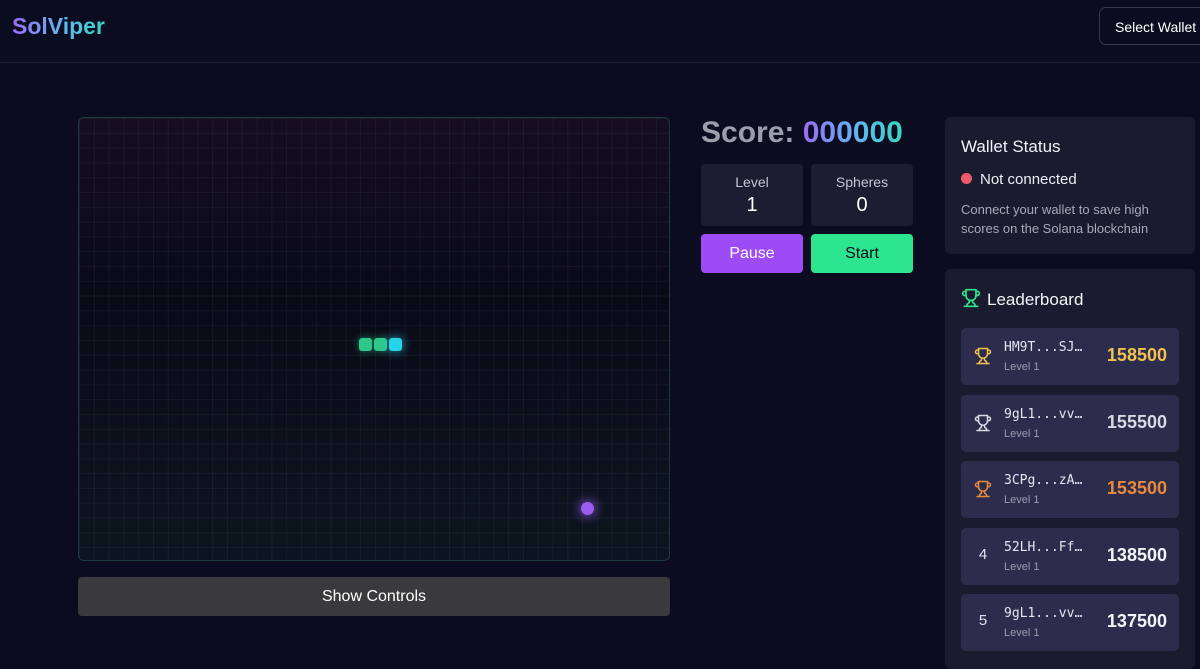 Image resolution: width=1200 pixels, height=669 pixels. I want to click on silver-trophy-icon, so click(983, 422).